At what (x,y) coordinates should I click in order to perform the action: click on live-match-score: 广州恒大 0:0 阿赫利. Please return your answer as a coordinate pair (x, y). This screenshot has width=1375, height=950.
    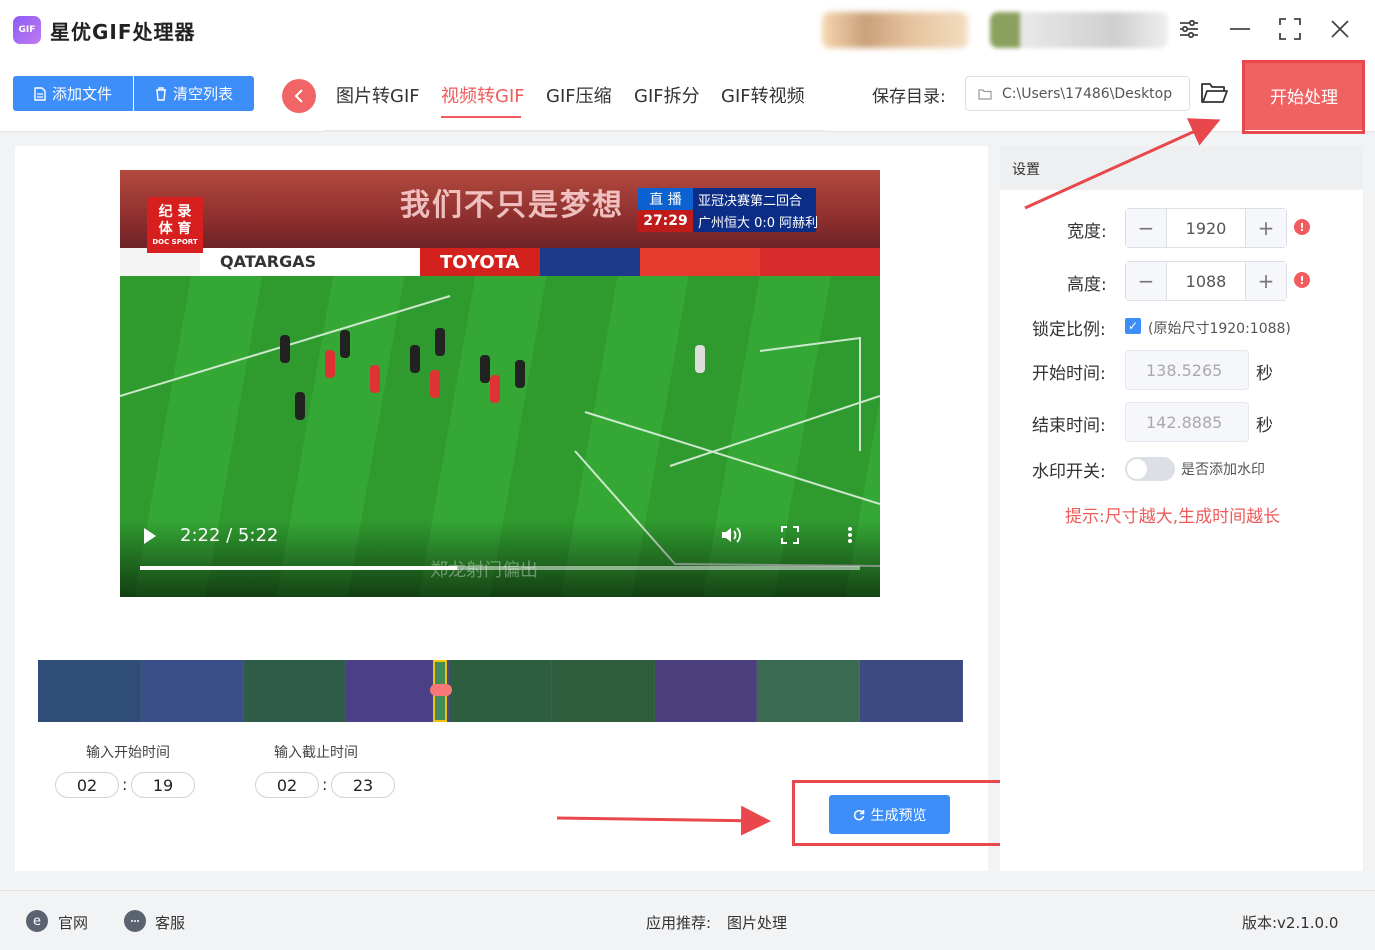
    Looking at the image, I should click on (758, 223).